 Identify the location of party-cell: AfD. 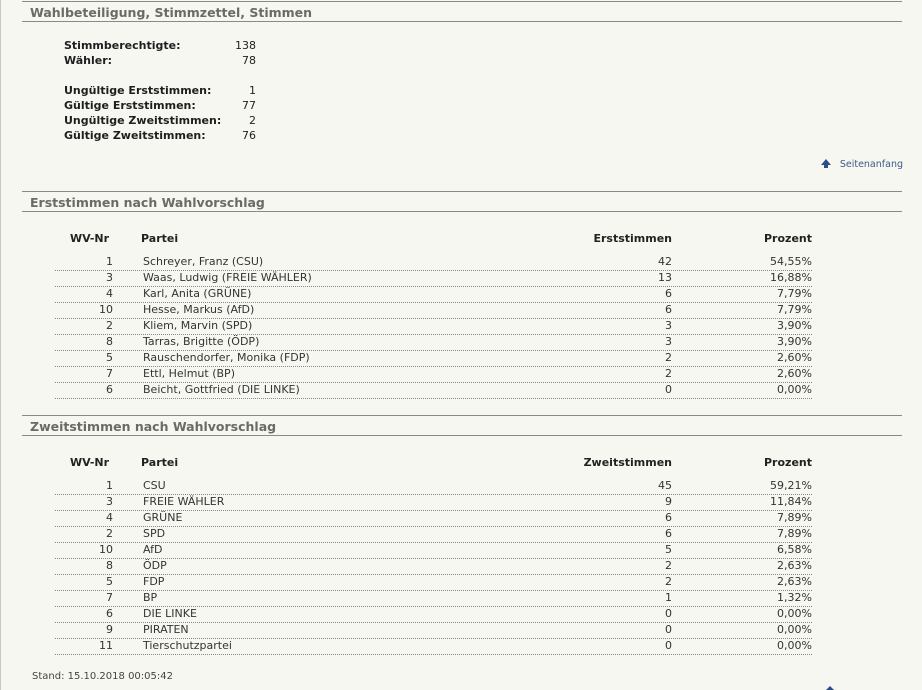
(153, 549).